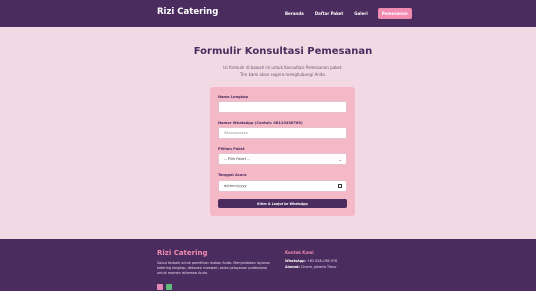 Image resolution: width=536 pixels, height=291 pixels. Describe the element at coordinates (282, 203) in the screenshot. I see `submit-whatsapp-button: Kirim & Lanjut ke WhatsApp` at that location.